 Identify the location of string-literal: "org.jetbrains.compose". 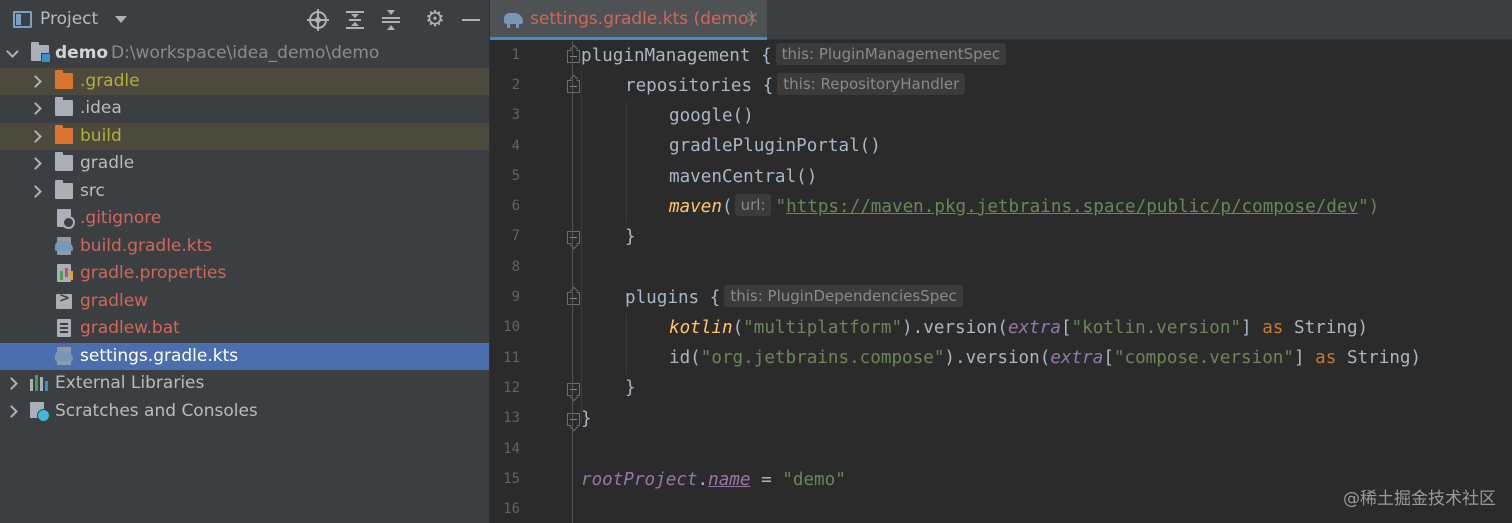
(822, 358).